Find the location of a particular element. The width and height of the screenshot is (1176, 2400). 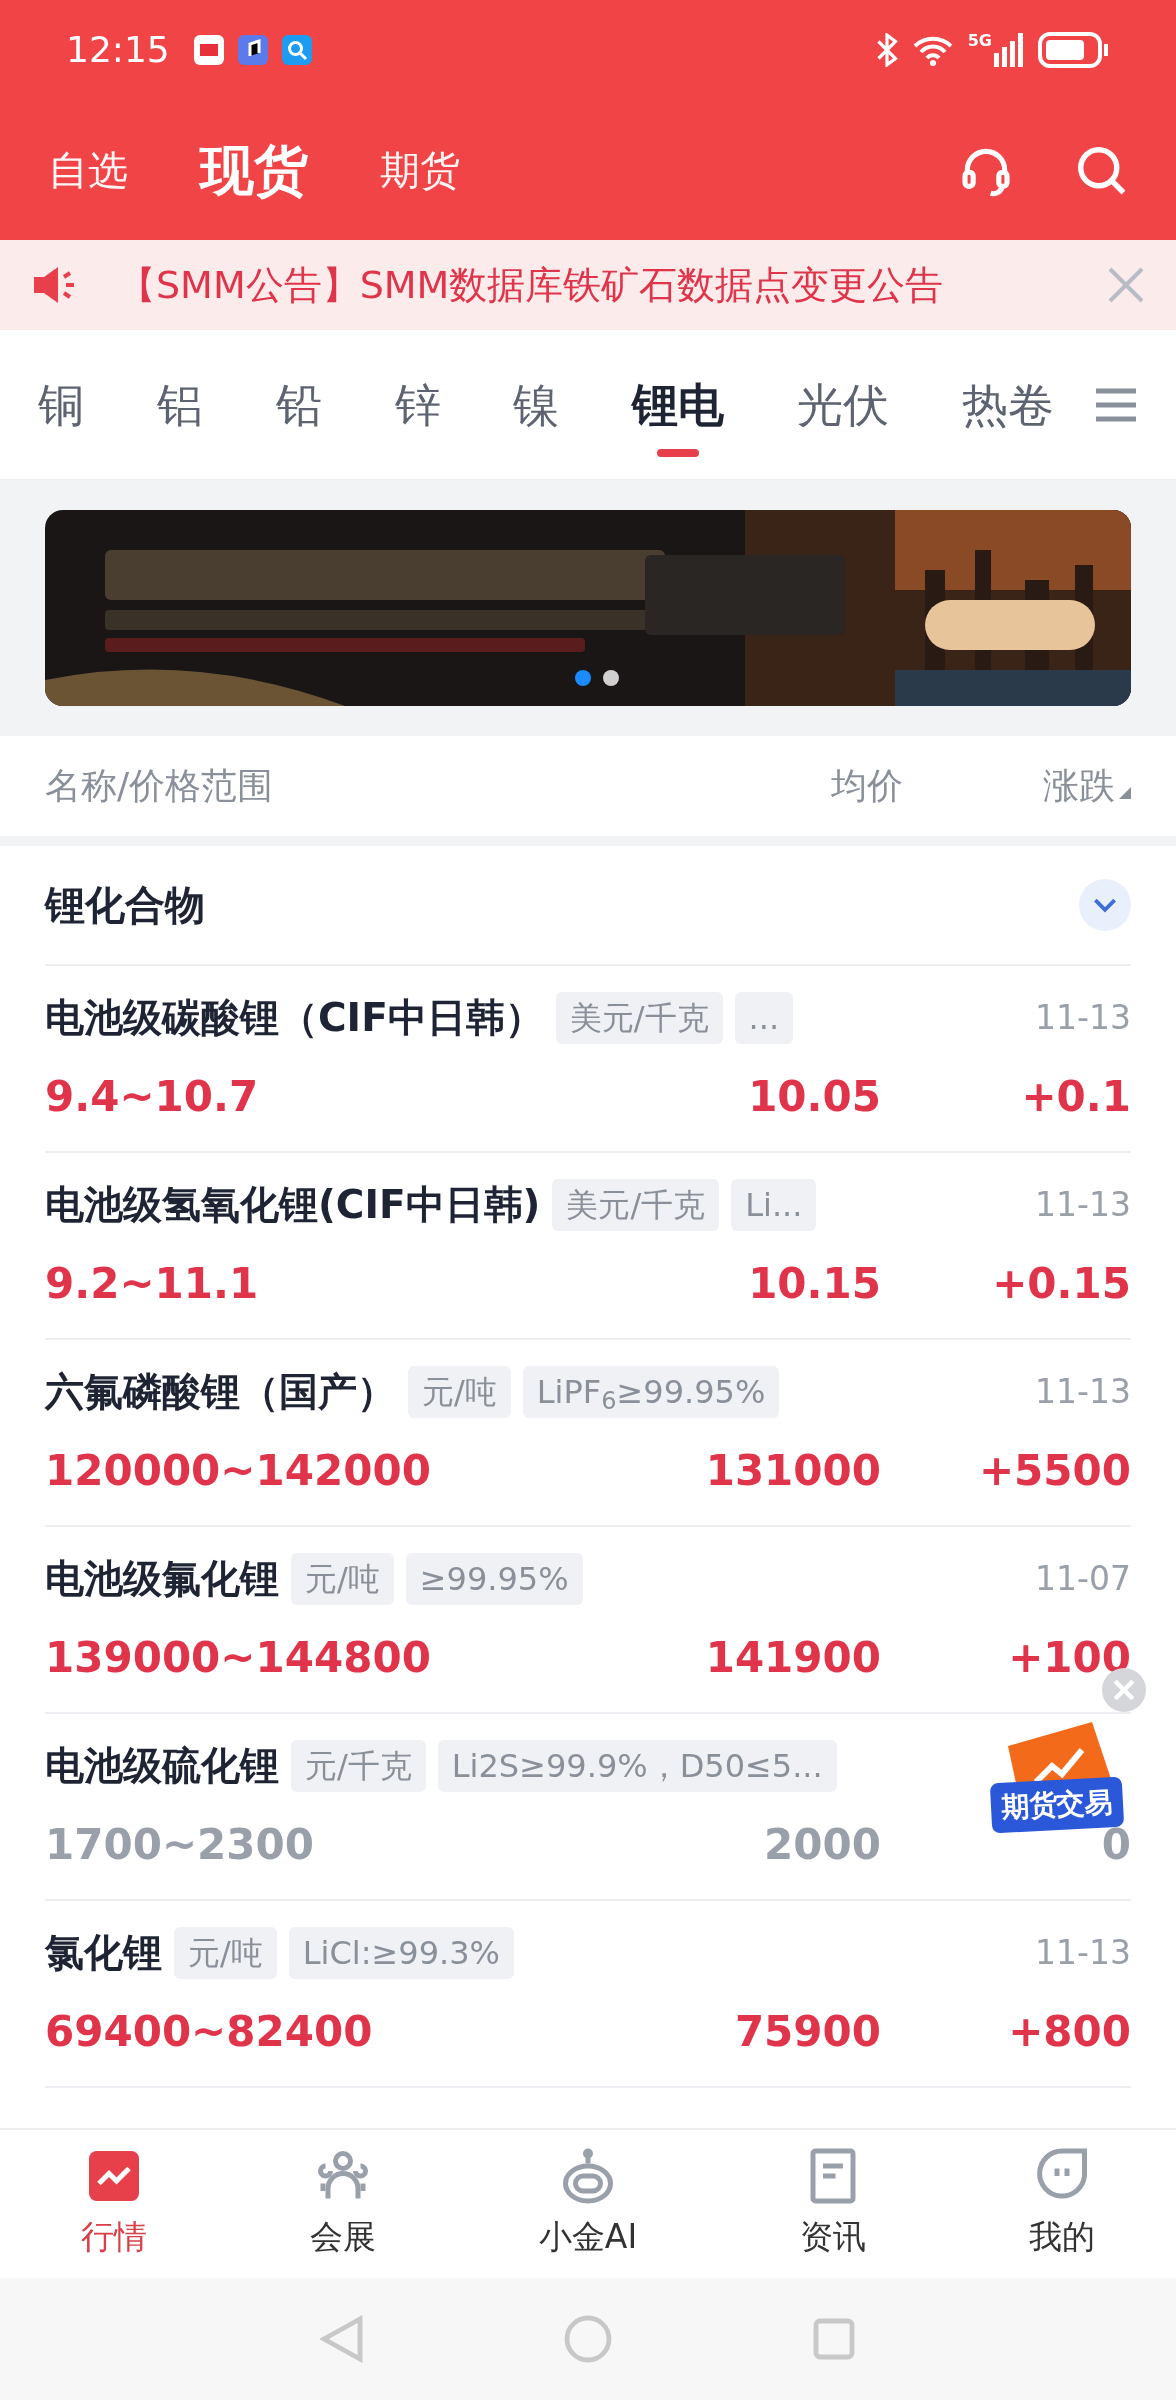

spec-tag: LiPF$_{6}$≥99.95% is located at coordinates (651, 1392).